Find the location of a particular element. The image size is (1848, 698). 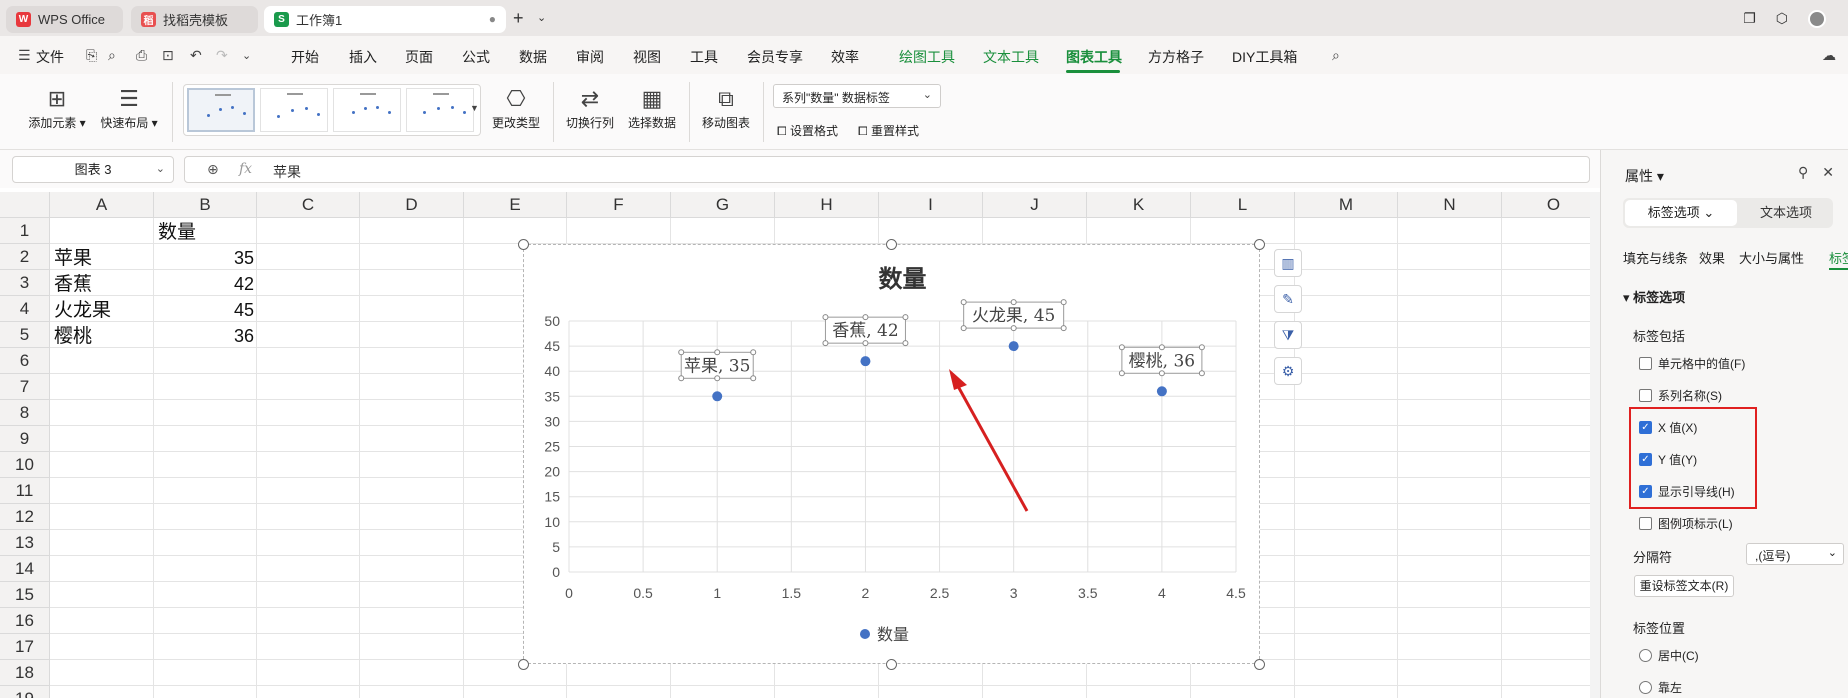

menu-tools: 工具 is located at coordinates (704, 57).